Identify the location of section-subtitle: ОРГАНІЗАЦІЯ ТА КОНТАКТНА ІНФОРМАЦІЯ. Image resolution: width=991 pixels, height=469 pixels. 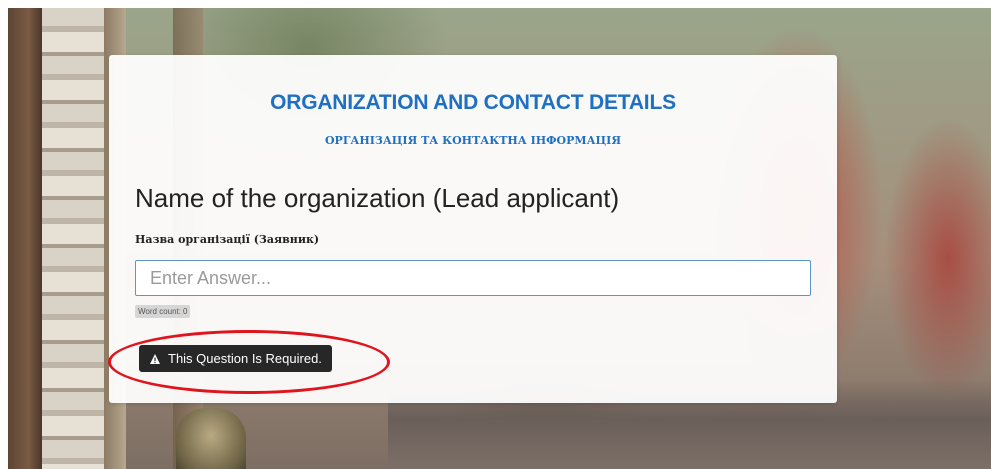
(473, 140).